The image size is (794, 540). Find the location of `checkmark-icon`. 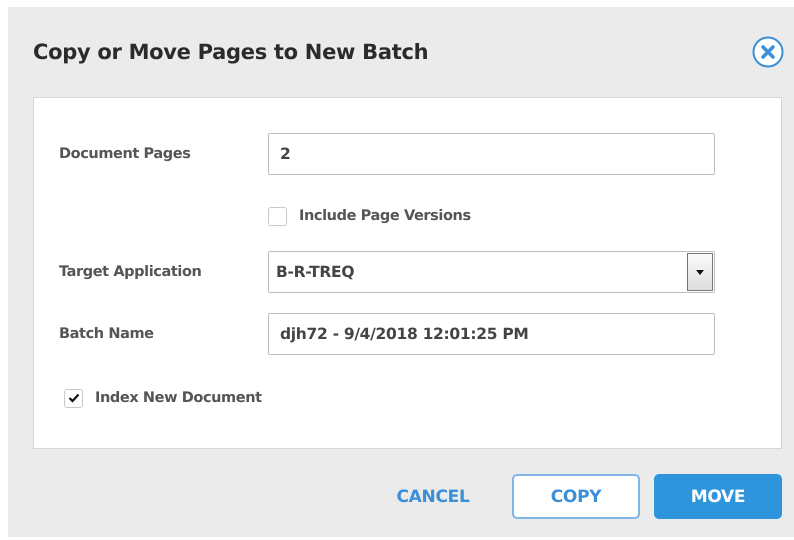

checkmark-icon is located at coordinates (74, 398).